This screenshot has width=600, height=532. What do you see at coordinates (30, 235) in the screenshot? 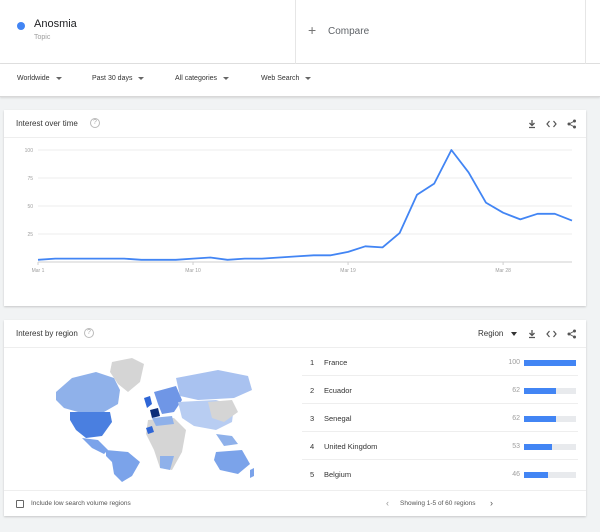
I see `y-tick-label: 25` at bounding box center [30, 235].